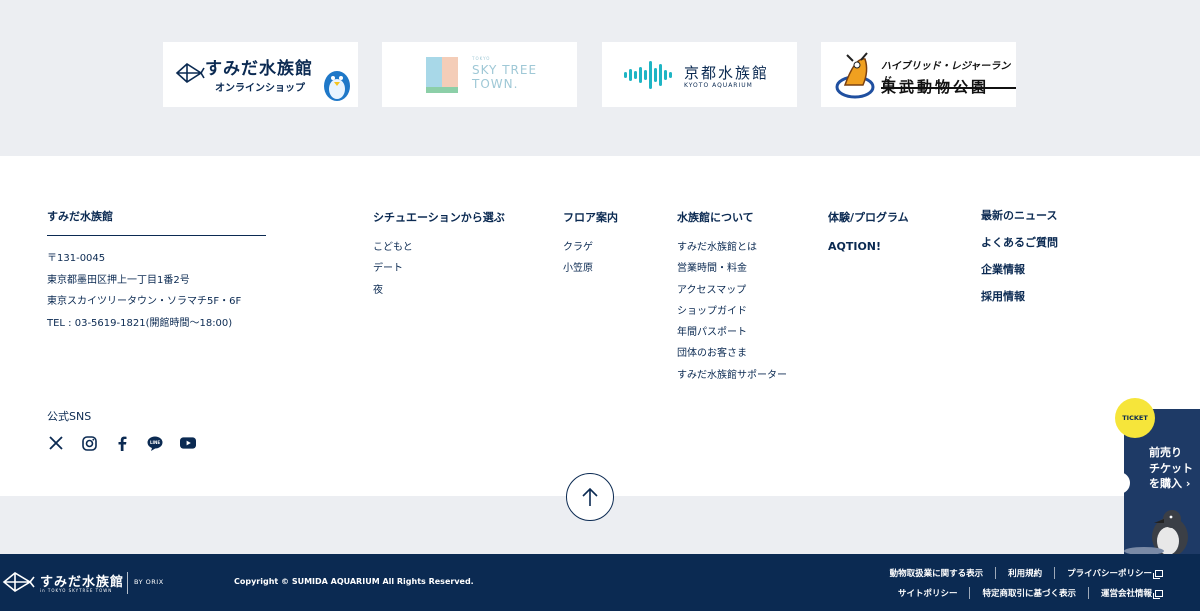  I want to click on address-line: 〒131-0045, so click(76, 258).